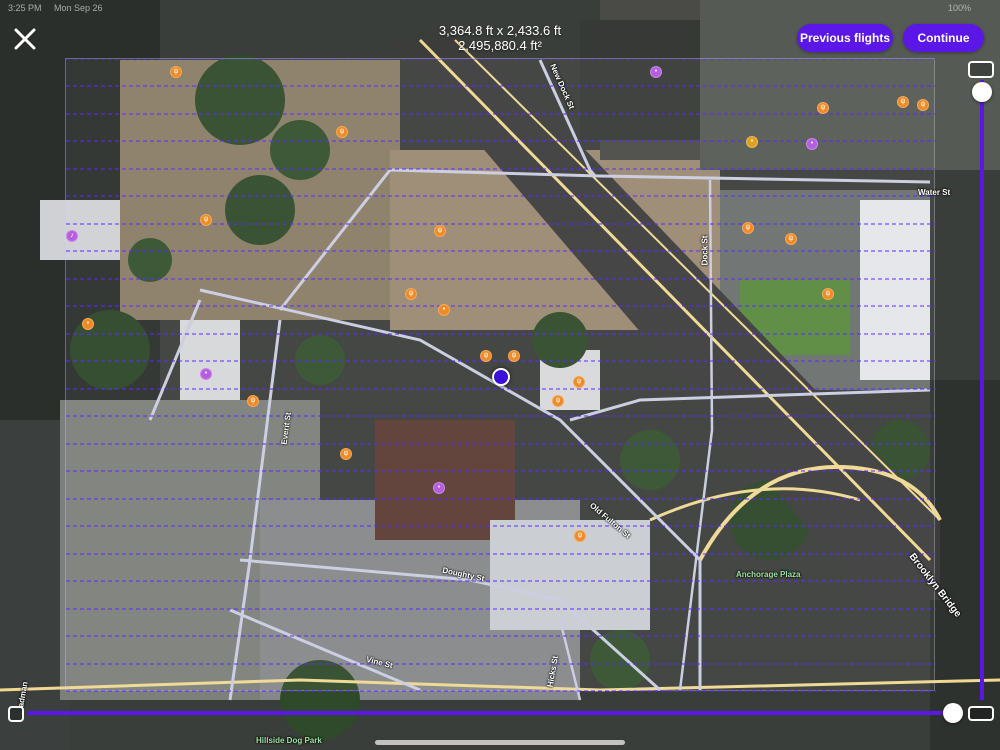  I want to click on close-button, so click(25, 39).